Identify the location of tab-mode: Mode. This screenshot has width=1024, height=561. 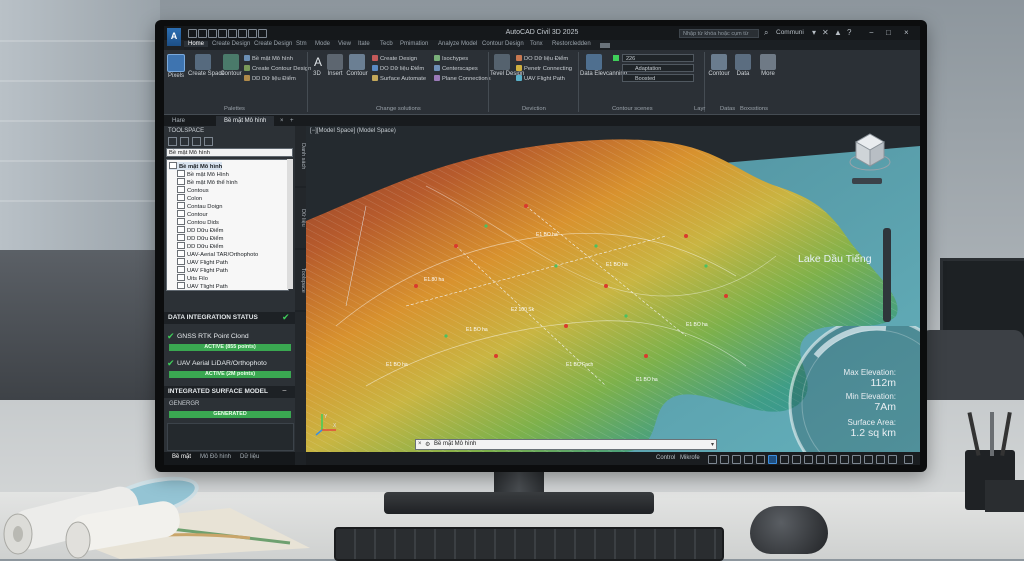
(322, 44).